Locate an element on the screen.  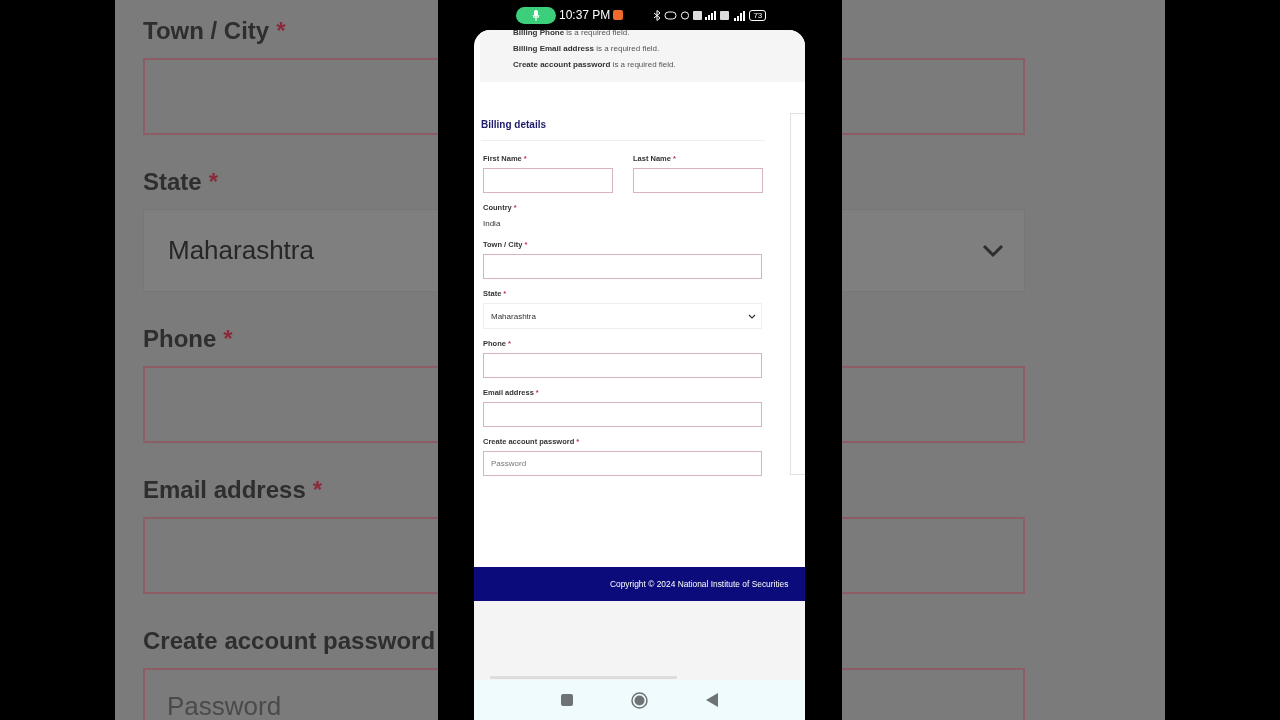
battery-level: 73 is located at coordinates (758, 15).